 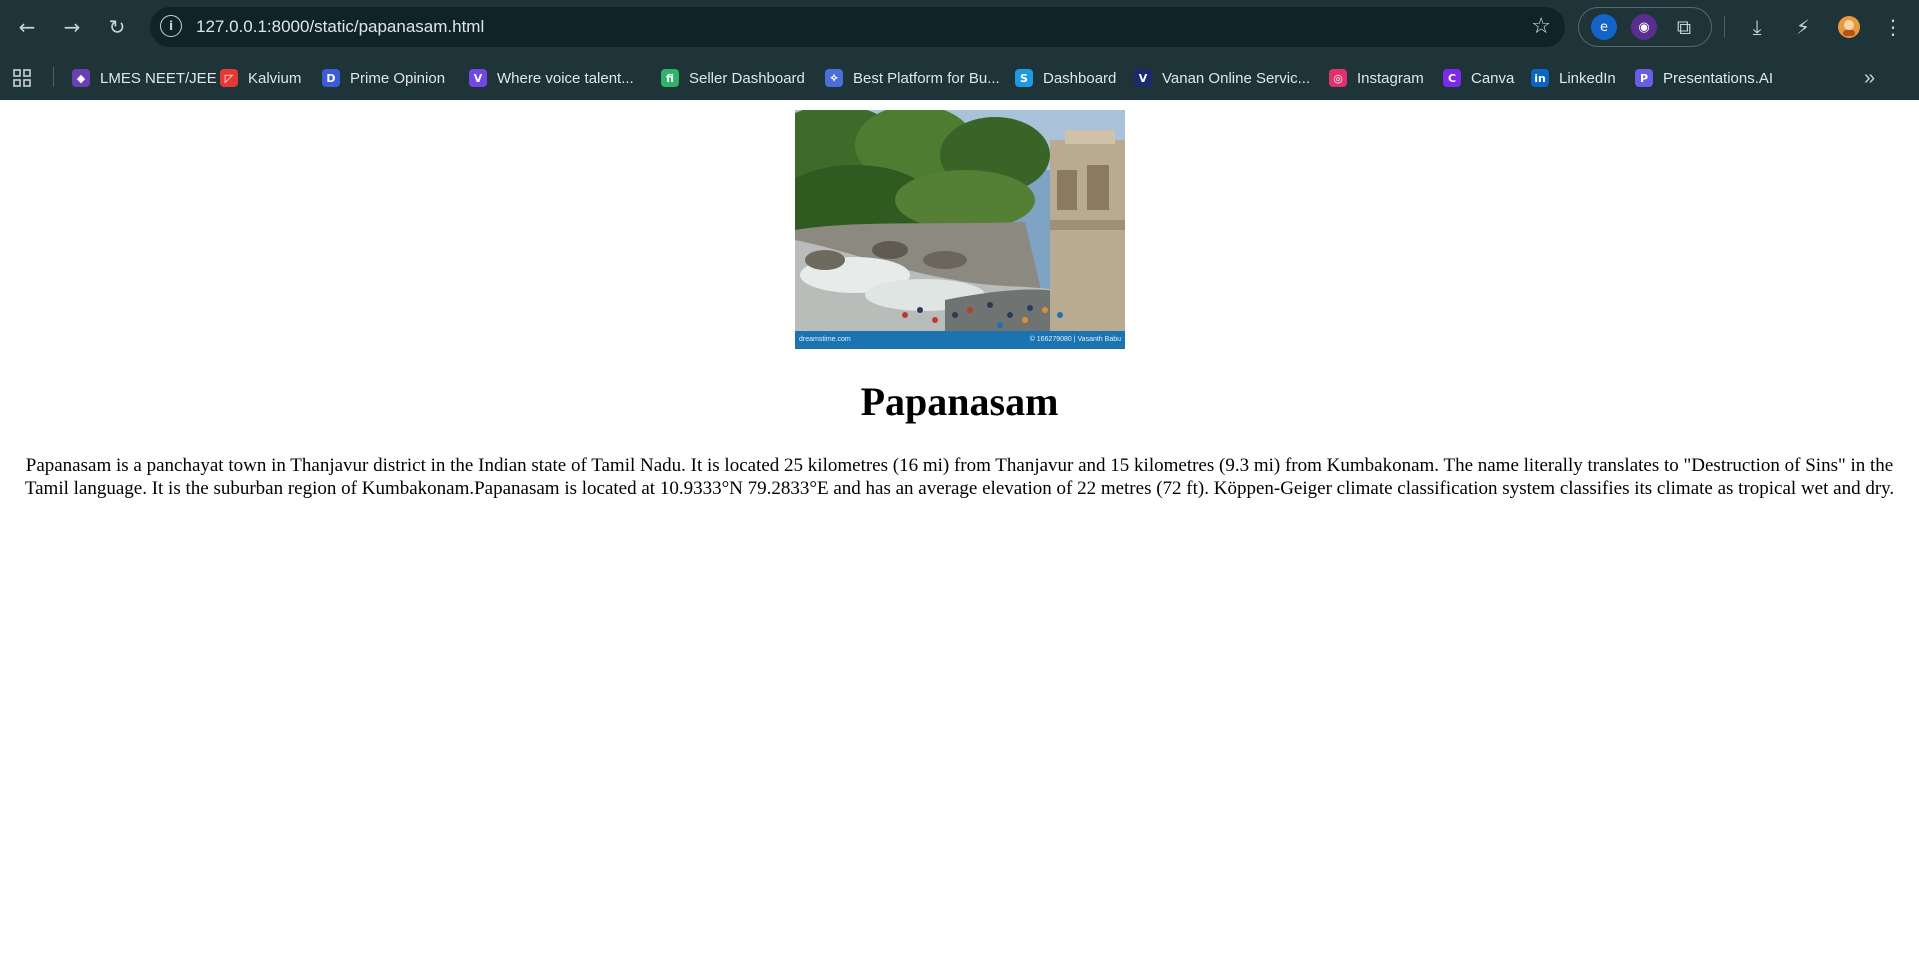 I want to click on bookmark-label: Prime Opinion, so click(x=398, y=78).